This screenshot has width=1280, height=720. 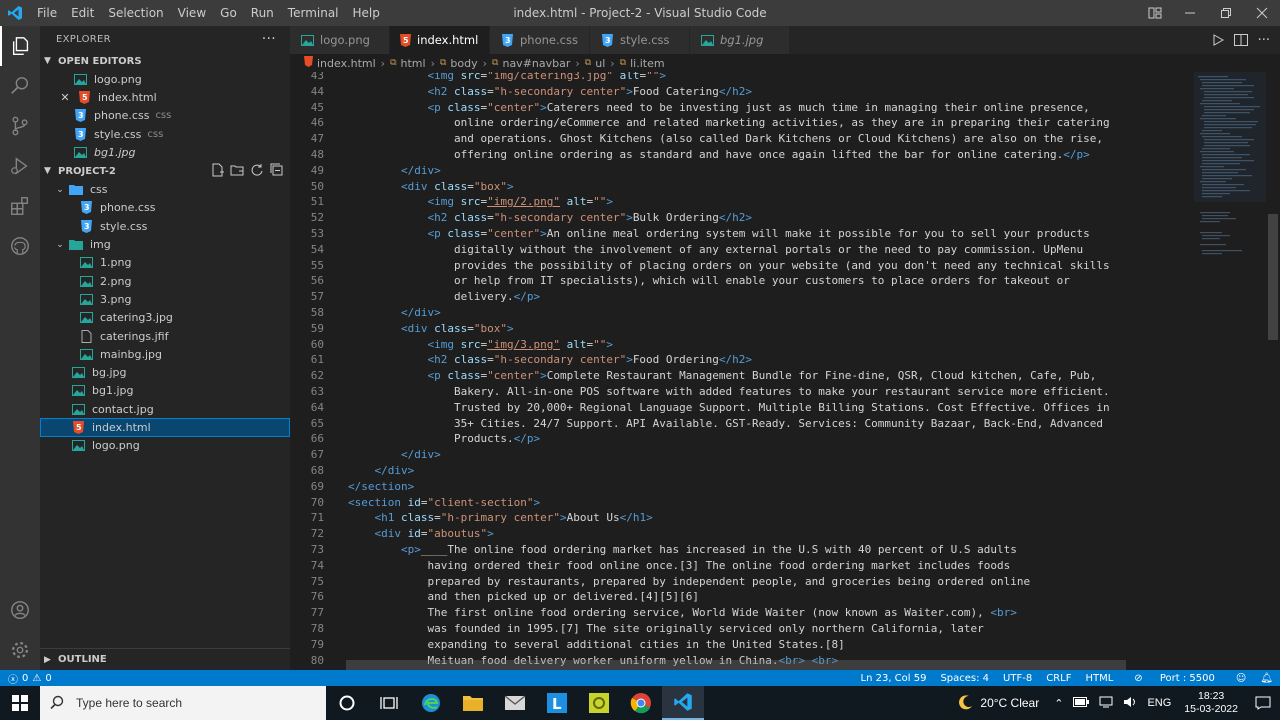 I want to click on file-bg-jpg: bg.jpg, so click(x=165, y=372).